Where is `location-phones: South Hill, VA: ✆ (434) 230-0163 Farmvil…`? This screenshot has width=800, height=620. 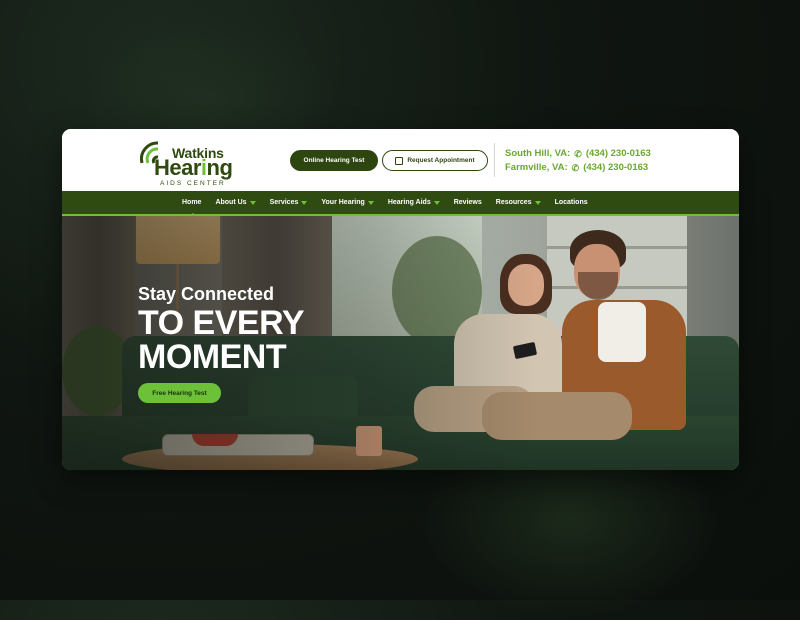 location-phones: South Hill, VA: ✆ (434) 230-0163 Farmvil… is located at coordinates (578, 161).